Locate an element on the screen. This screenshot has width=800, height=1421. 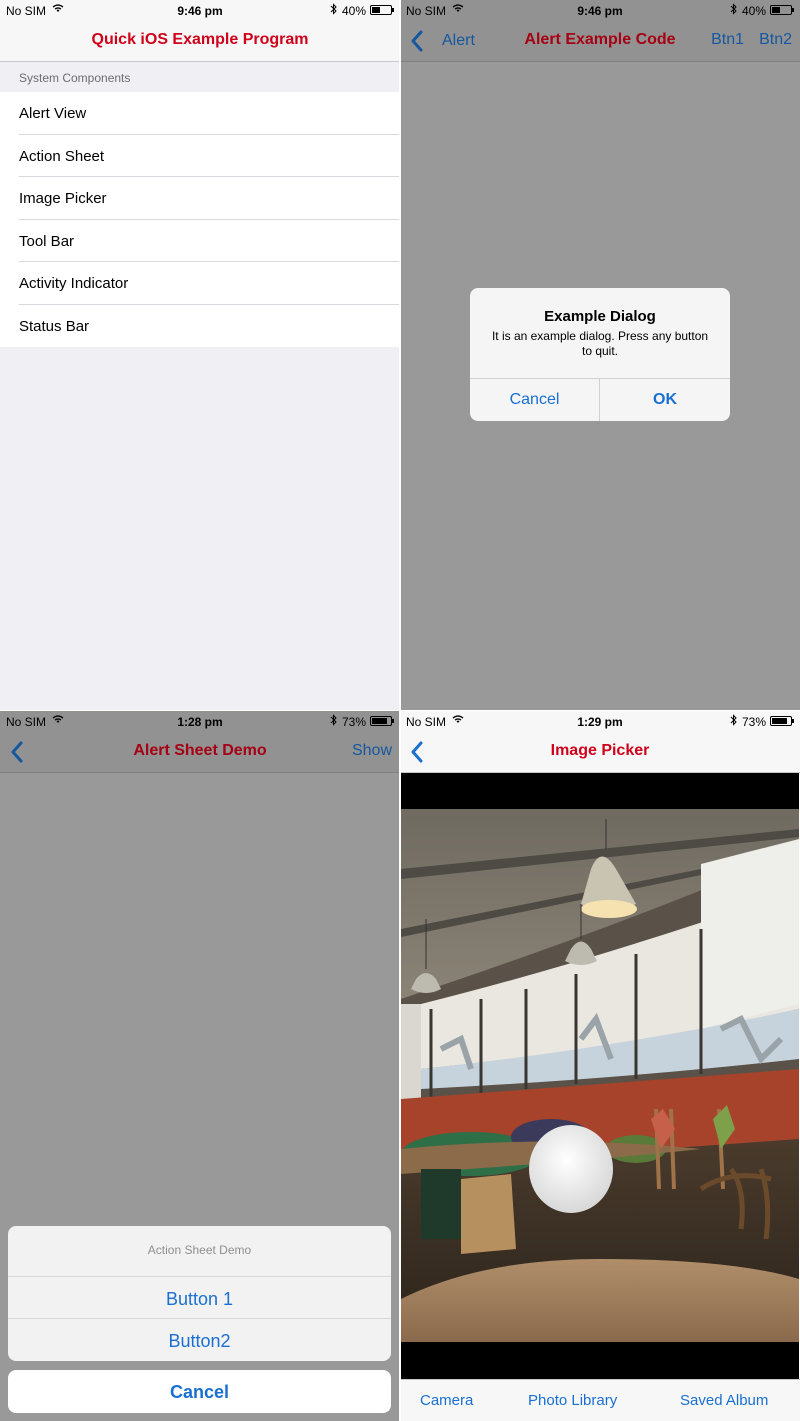
btn2-button: Btn2 is located at coordinates (775, 40).